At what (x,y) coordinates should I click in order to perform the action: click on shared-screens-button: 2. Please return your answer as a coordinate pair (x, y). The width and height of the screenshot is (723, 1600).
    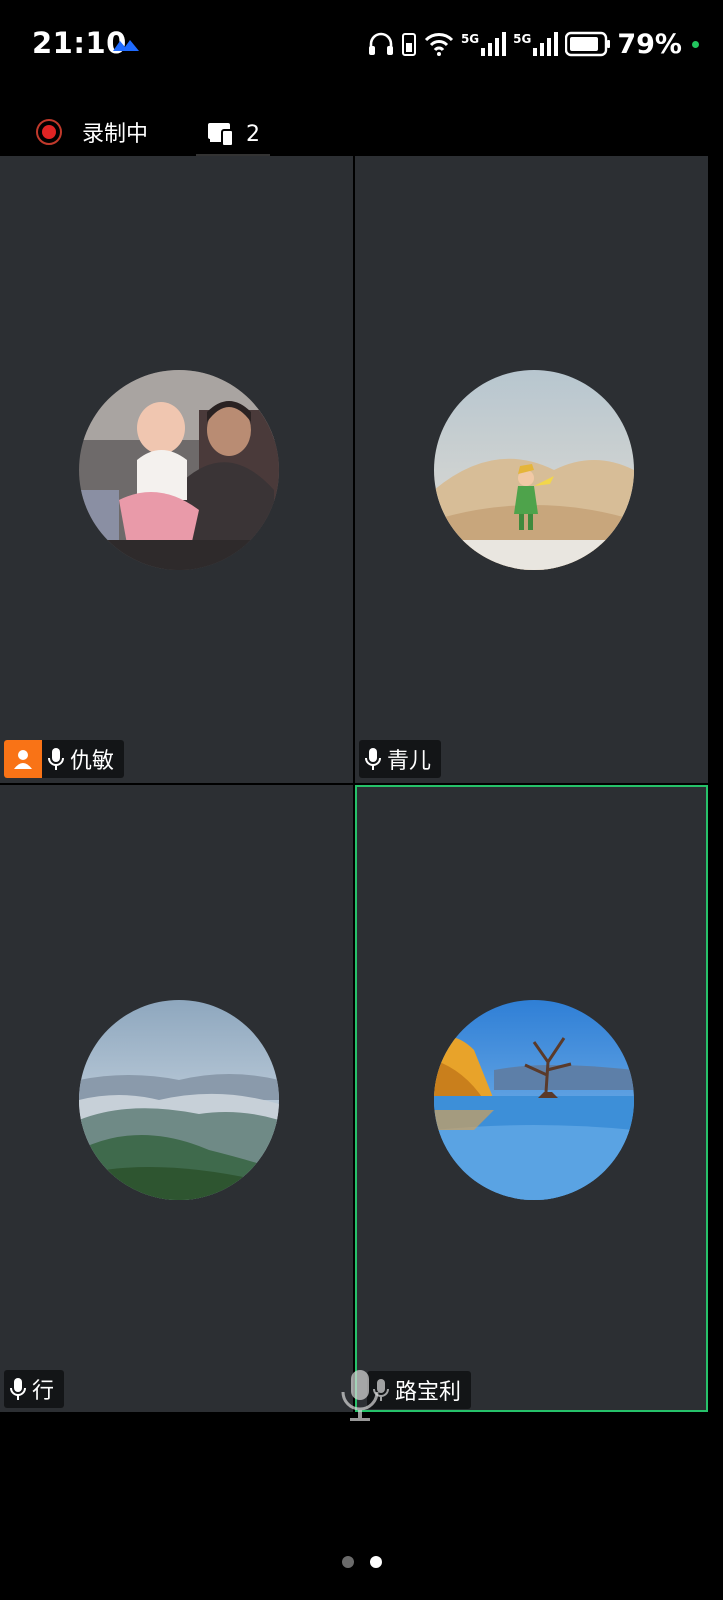
    Looking at the image, I should click on (233, 135).